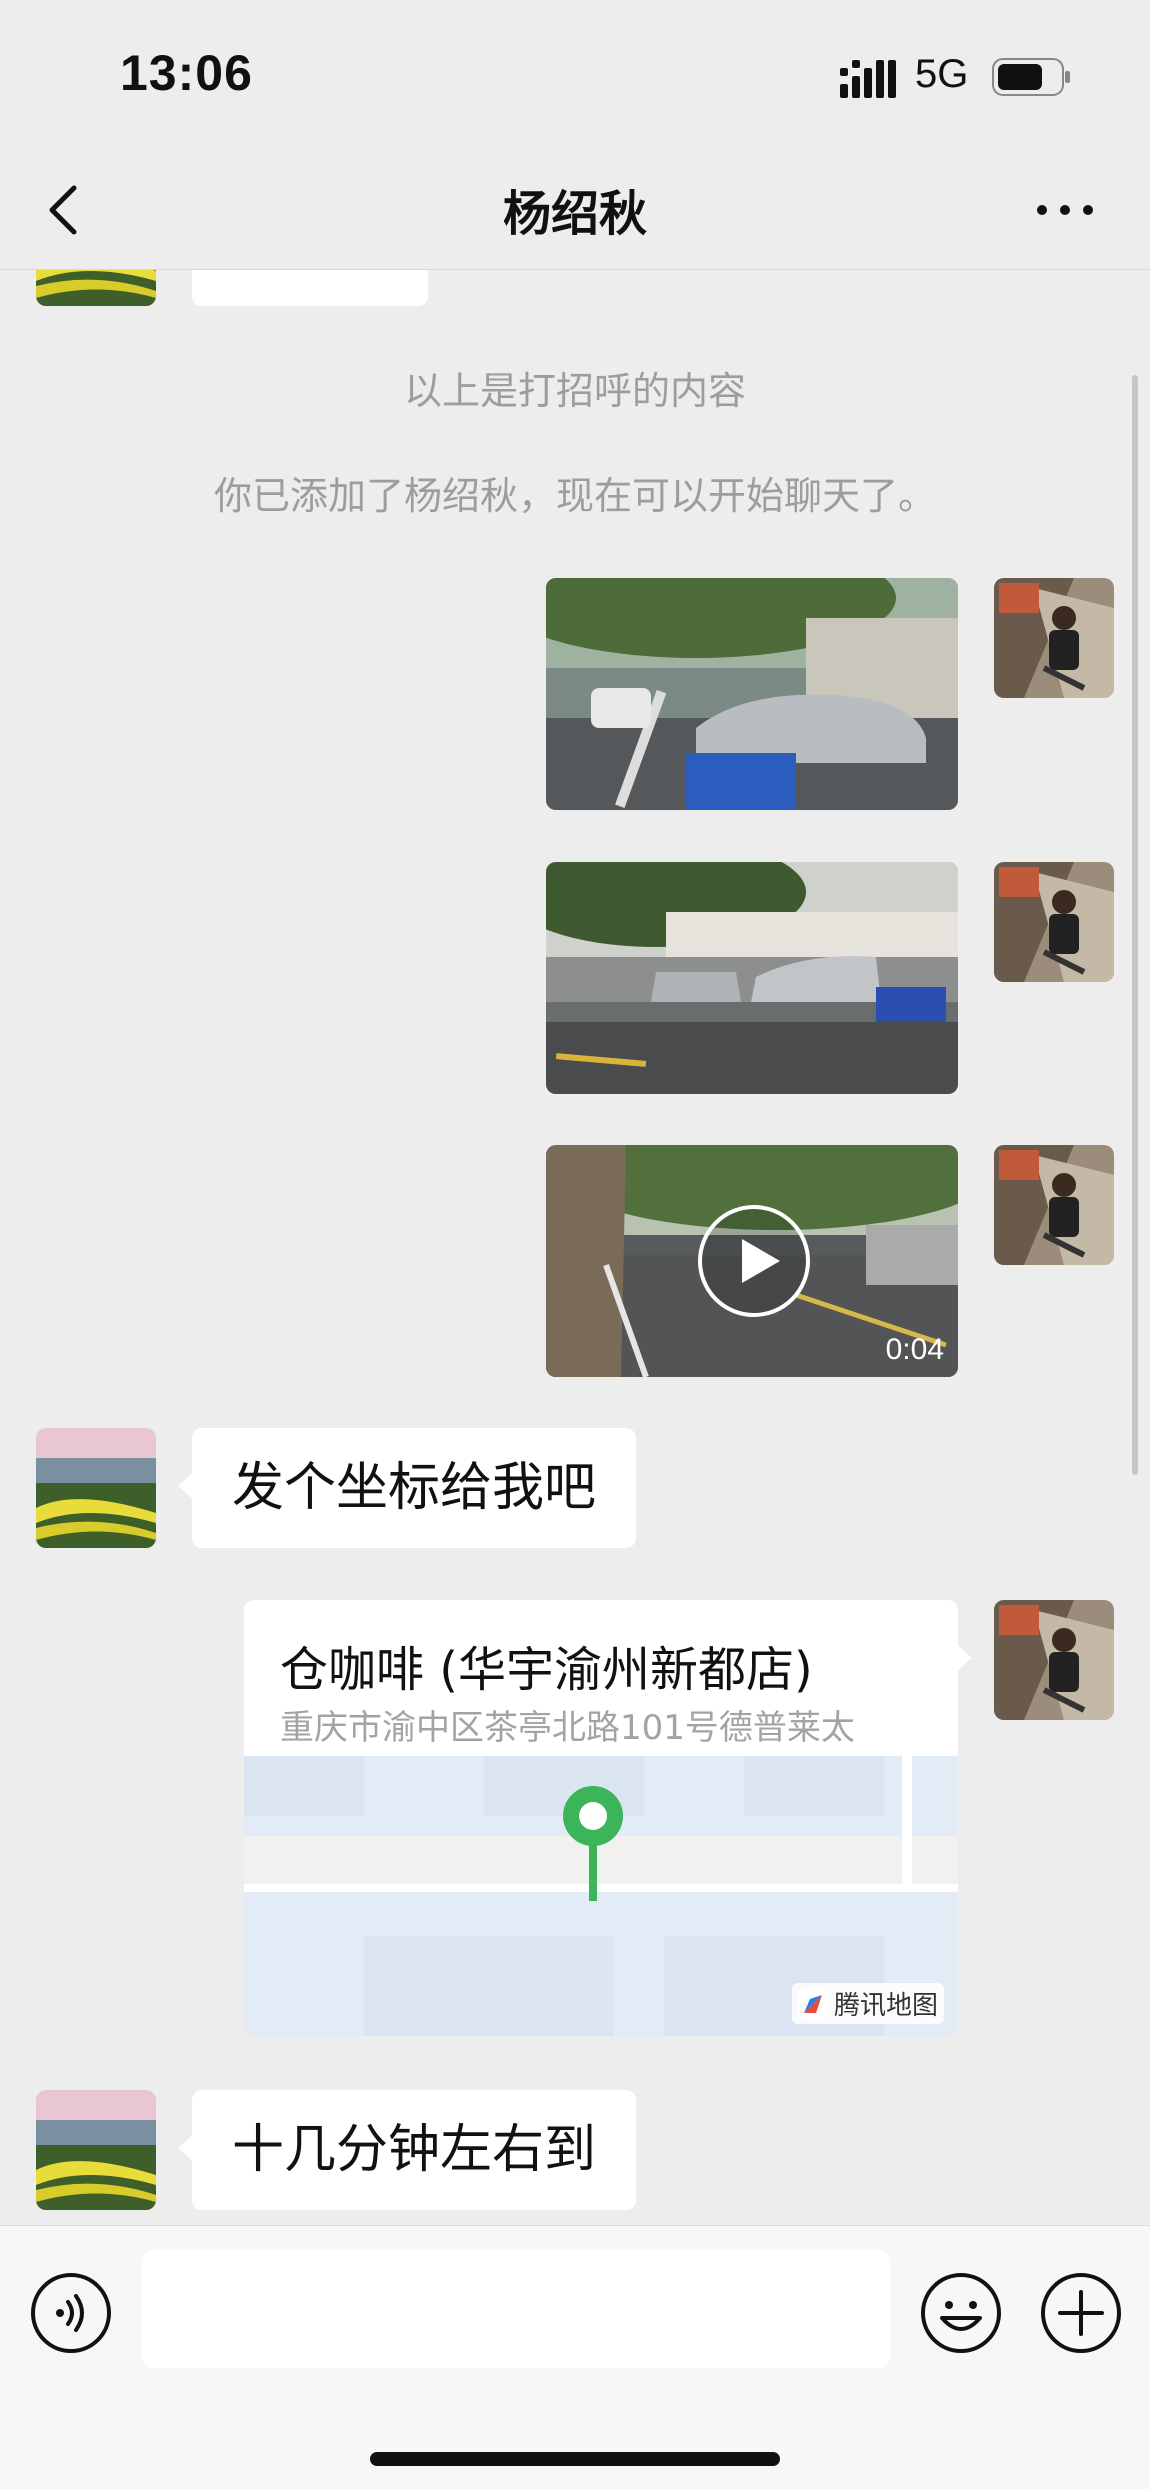  What do you see at coordinates (575, 2459) in the screenshot?
I see `home-indicator` at bounding box center [575, 2459].